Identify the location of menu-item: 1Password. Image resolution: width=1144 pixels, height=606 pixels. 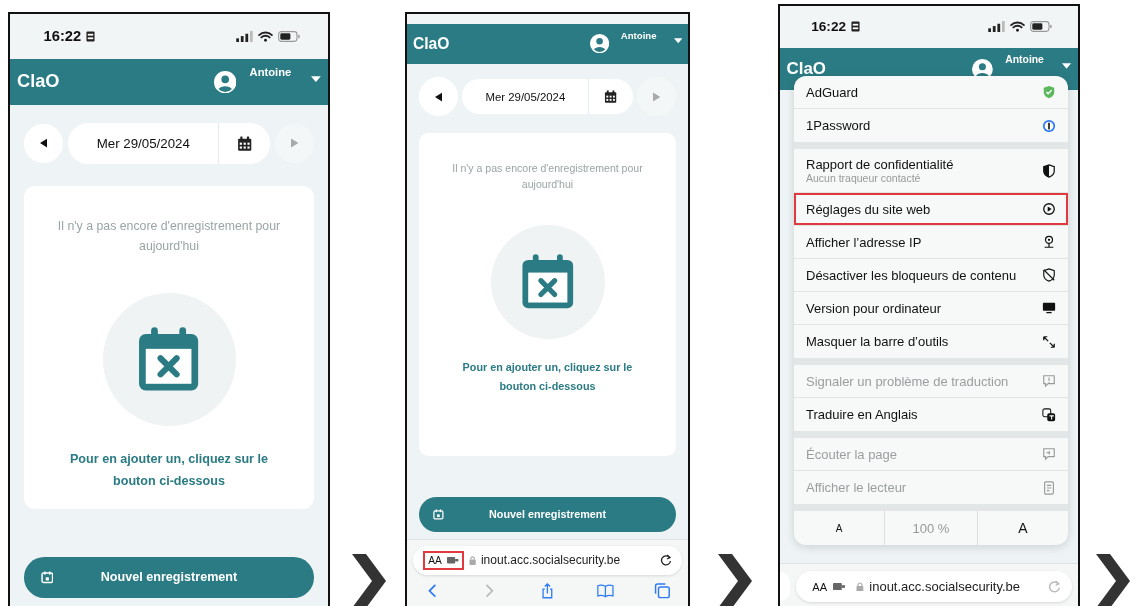
(931, 125).